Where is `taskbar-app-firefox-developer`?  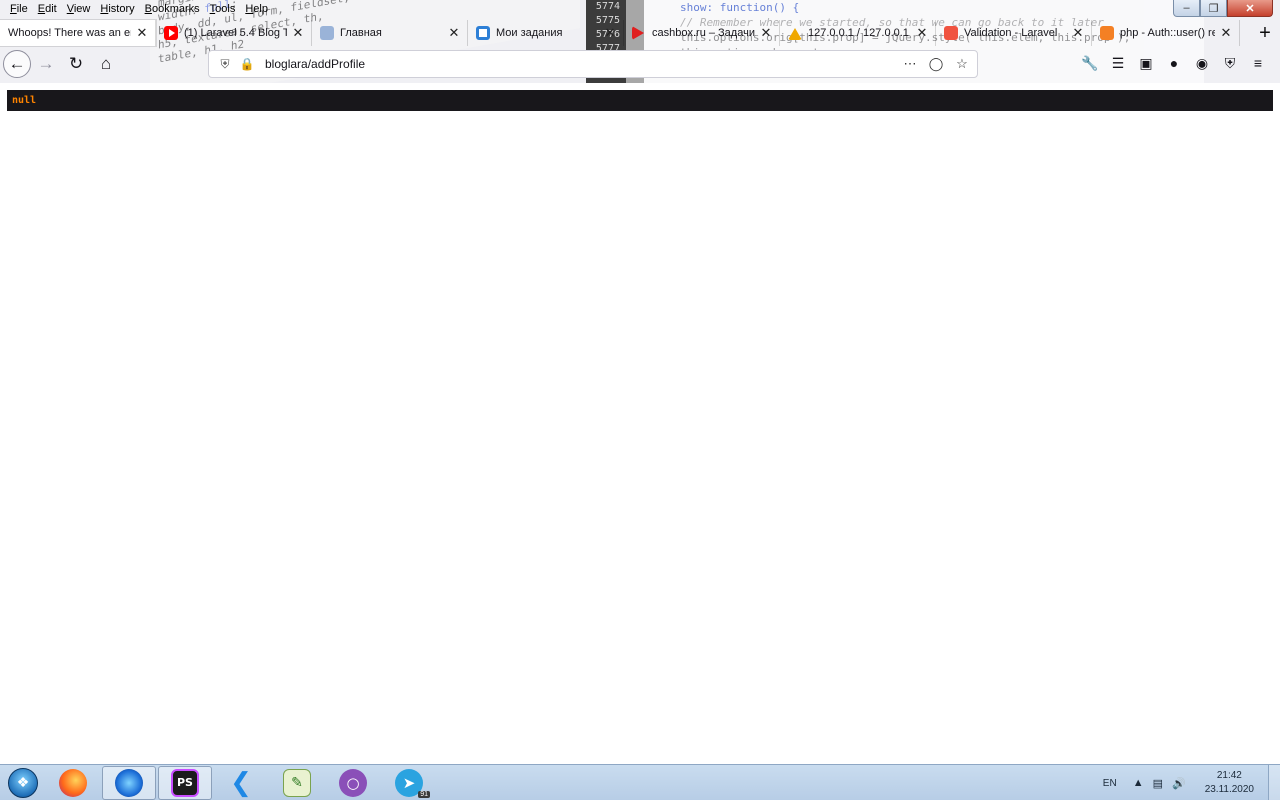
taskbar-app-firefox-developer is located at coordinates (129, 782).